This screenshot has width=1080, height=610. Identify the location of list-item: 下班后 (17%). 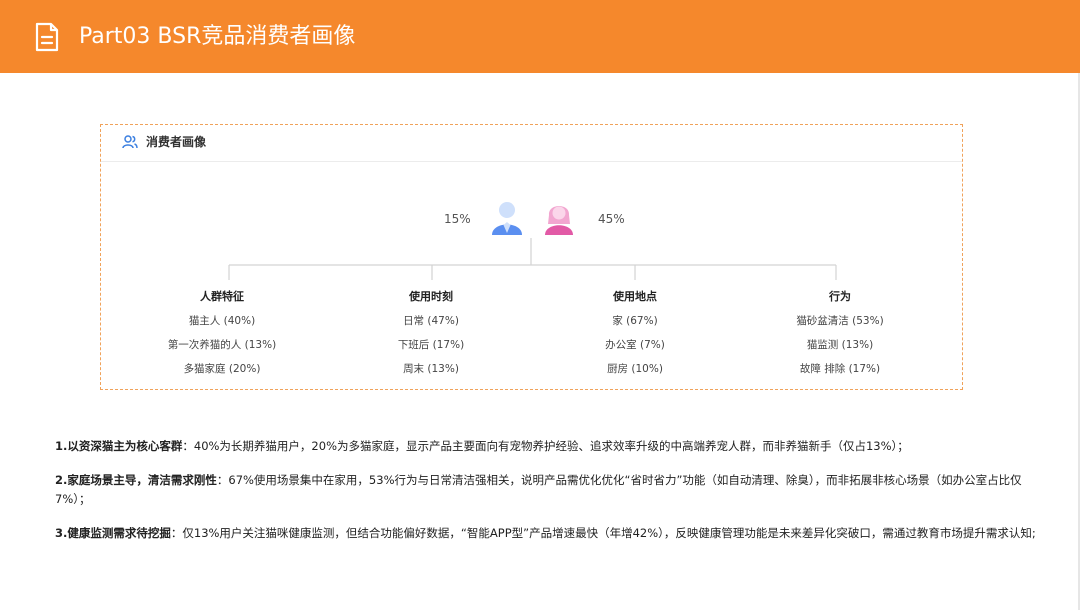
(431, 345).